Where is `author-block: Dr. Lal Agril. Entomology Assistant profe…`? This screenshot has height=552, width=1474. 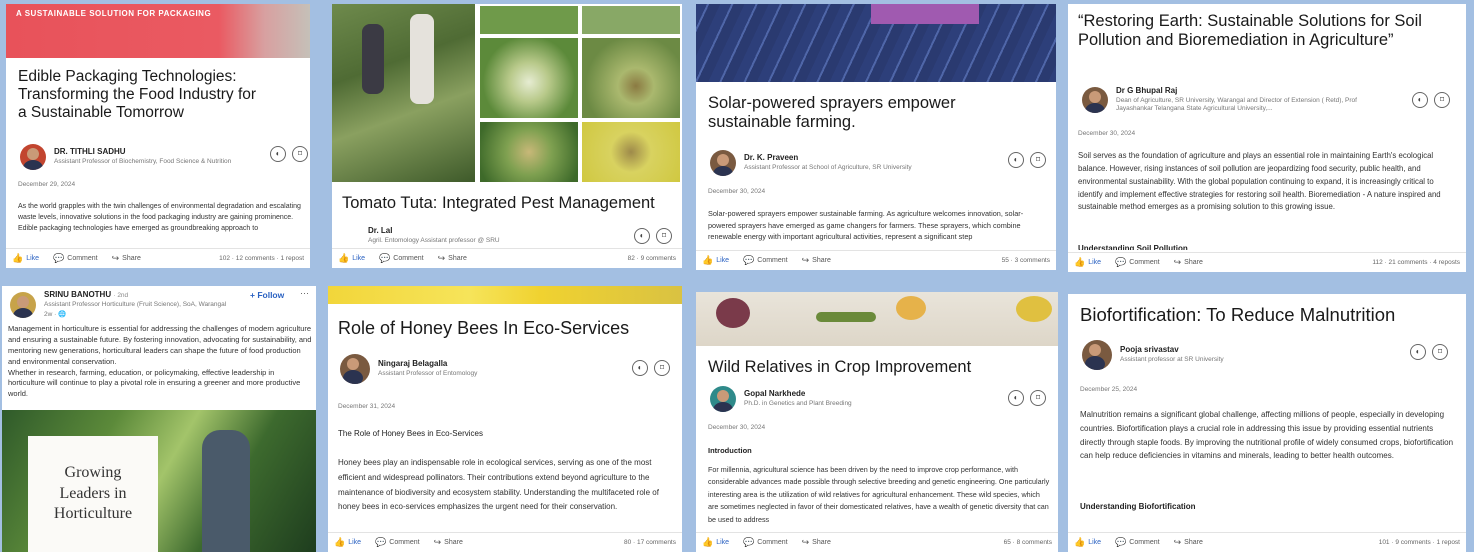
author-block: Dr. Lal Agril. Entomology Assistant profe… is located at coordinates (434, 235).